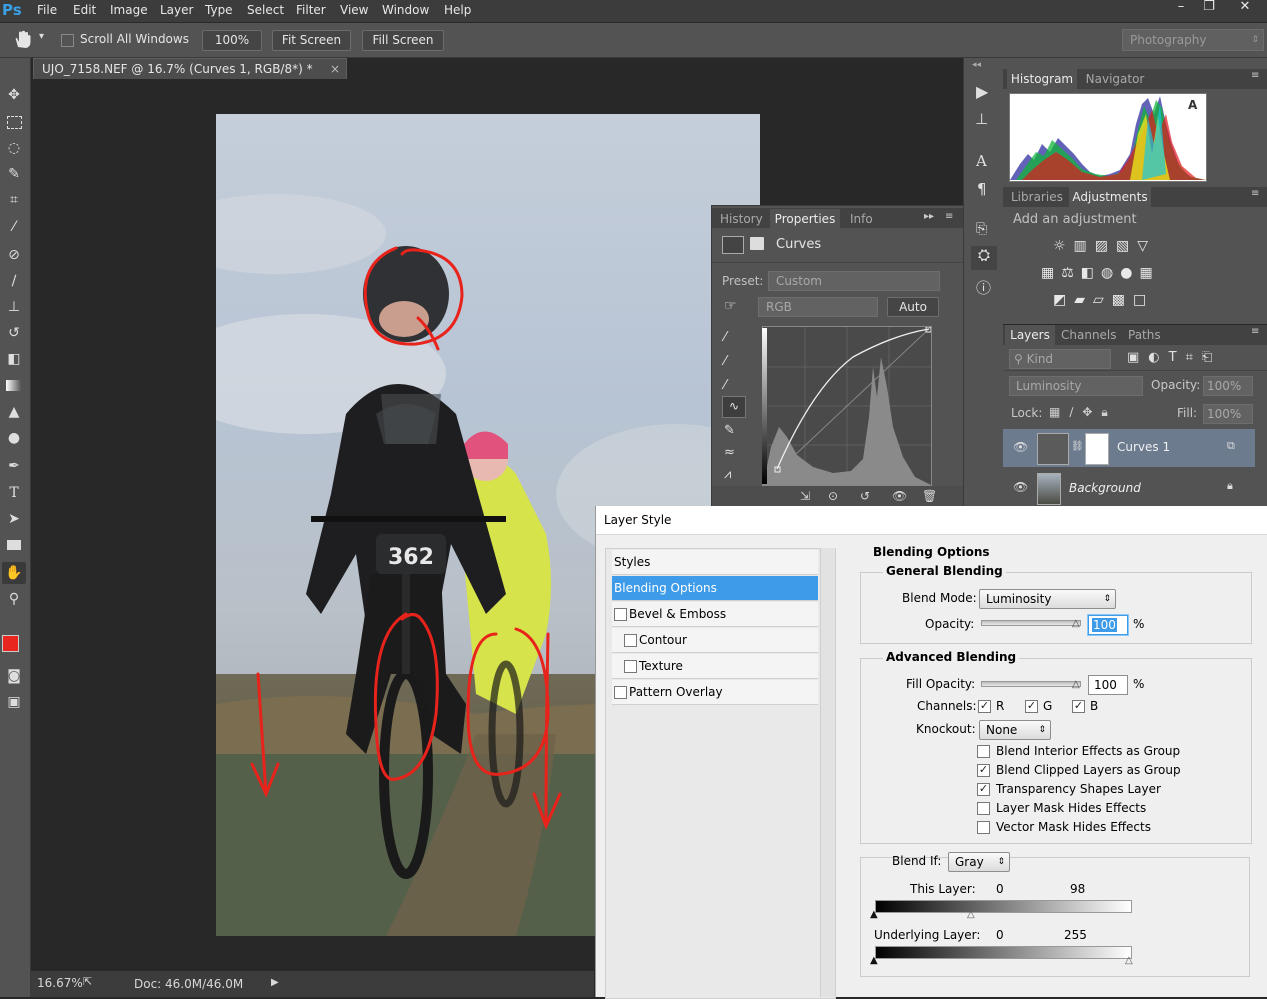 The image size is (1267, 999). Describe the element at coordinates (14, 412) in the screenshot. I see `blur-tool-icon: ▲` at that location.